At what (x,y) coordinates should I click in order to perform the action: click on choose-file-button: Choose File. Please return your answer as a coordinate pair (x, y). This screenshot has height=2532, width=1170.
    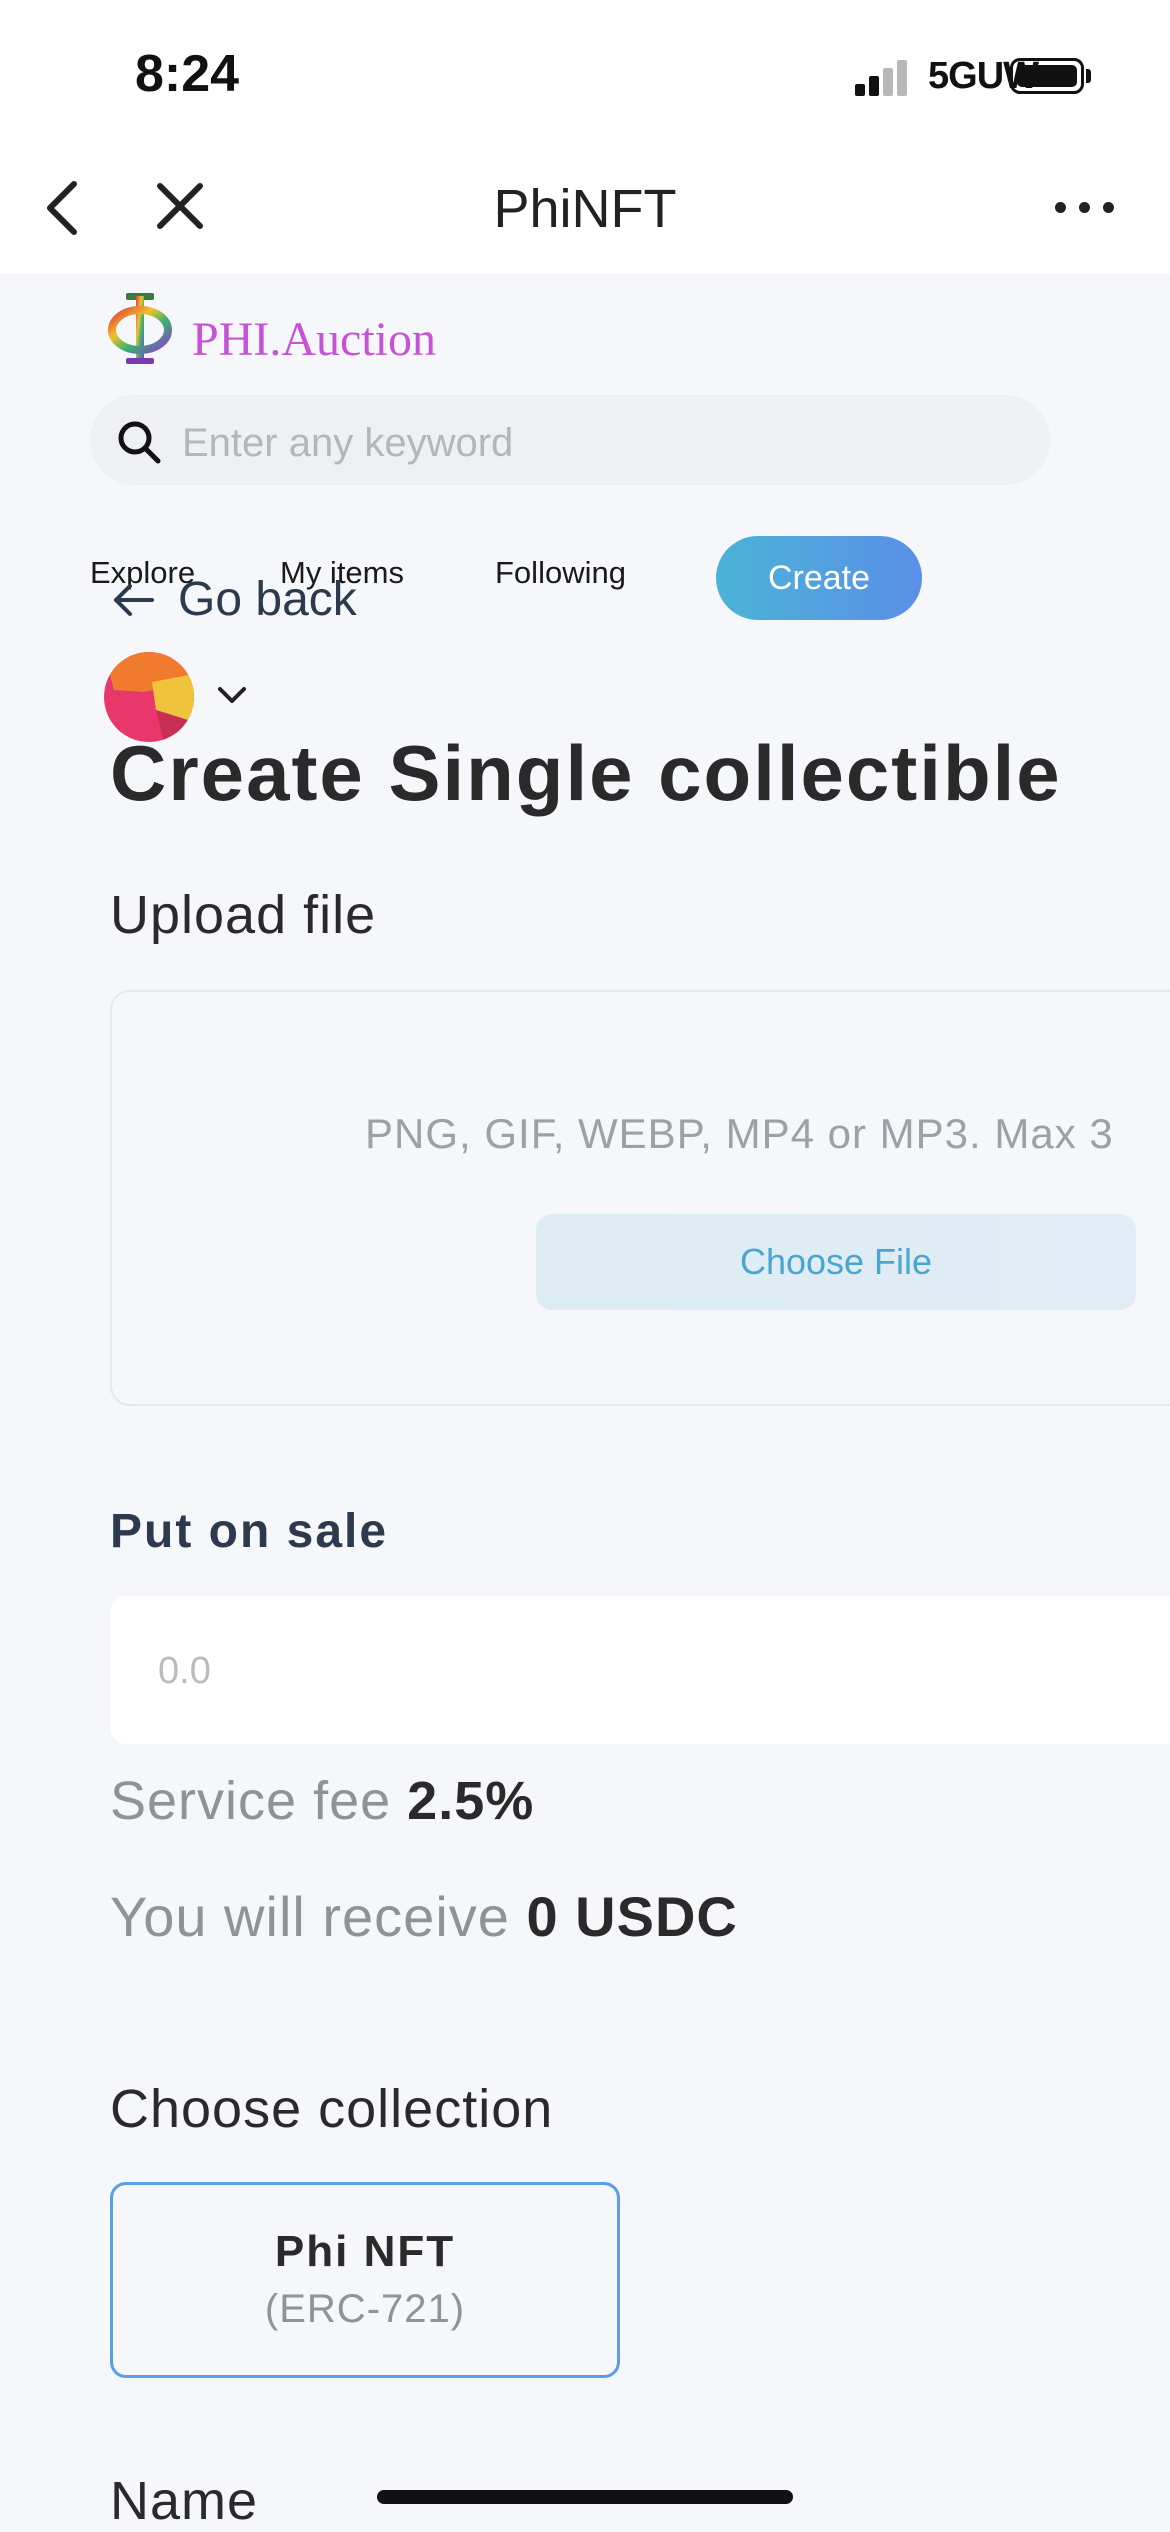
    Looking at the image, I should click on (836, 1262).